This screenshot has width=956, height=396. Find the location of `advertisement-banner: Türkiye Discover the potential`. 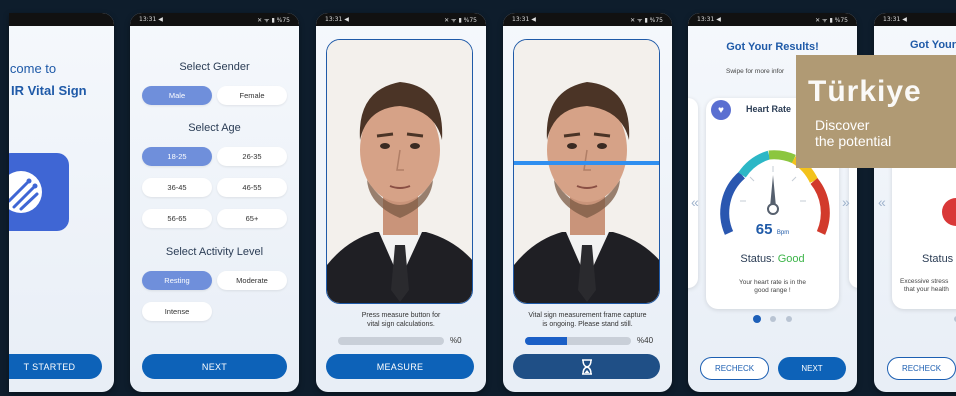

advertisement-banner: Türkiye Discover the potential is located at coordinates (876, 111).